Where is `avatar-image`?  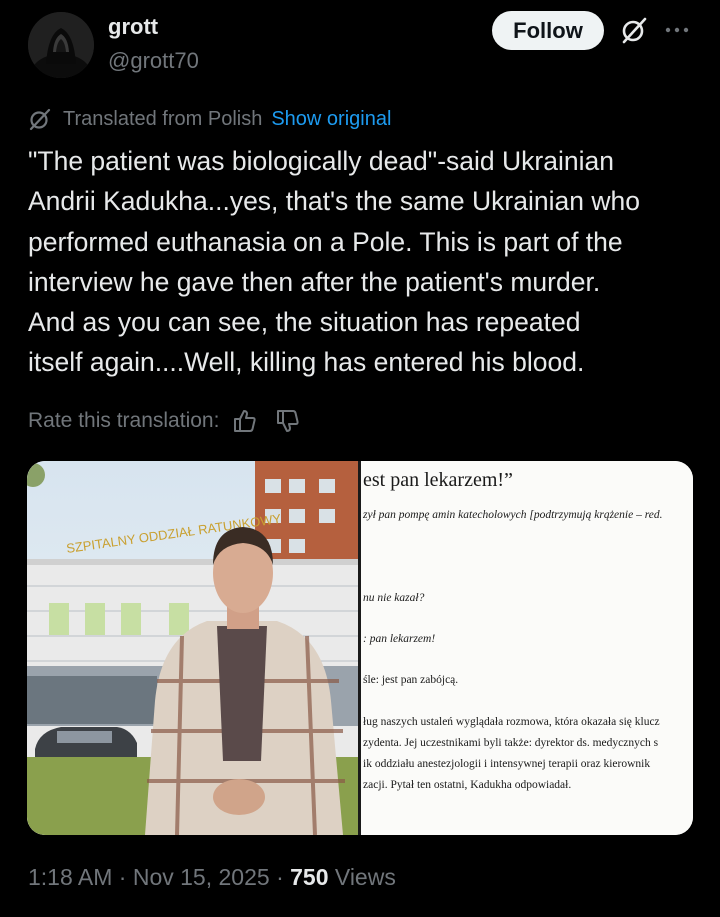 avatar-image is located at coordinates (61, 45).